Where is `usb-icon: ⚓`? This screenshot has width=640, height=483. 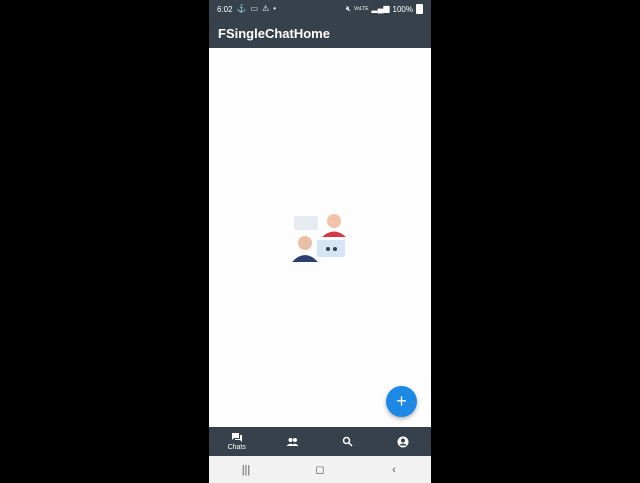
usb-icon: ⚓ is located at coordinates (241, 8).